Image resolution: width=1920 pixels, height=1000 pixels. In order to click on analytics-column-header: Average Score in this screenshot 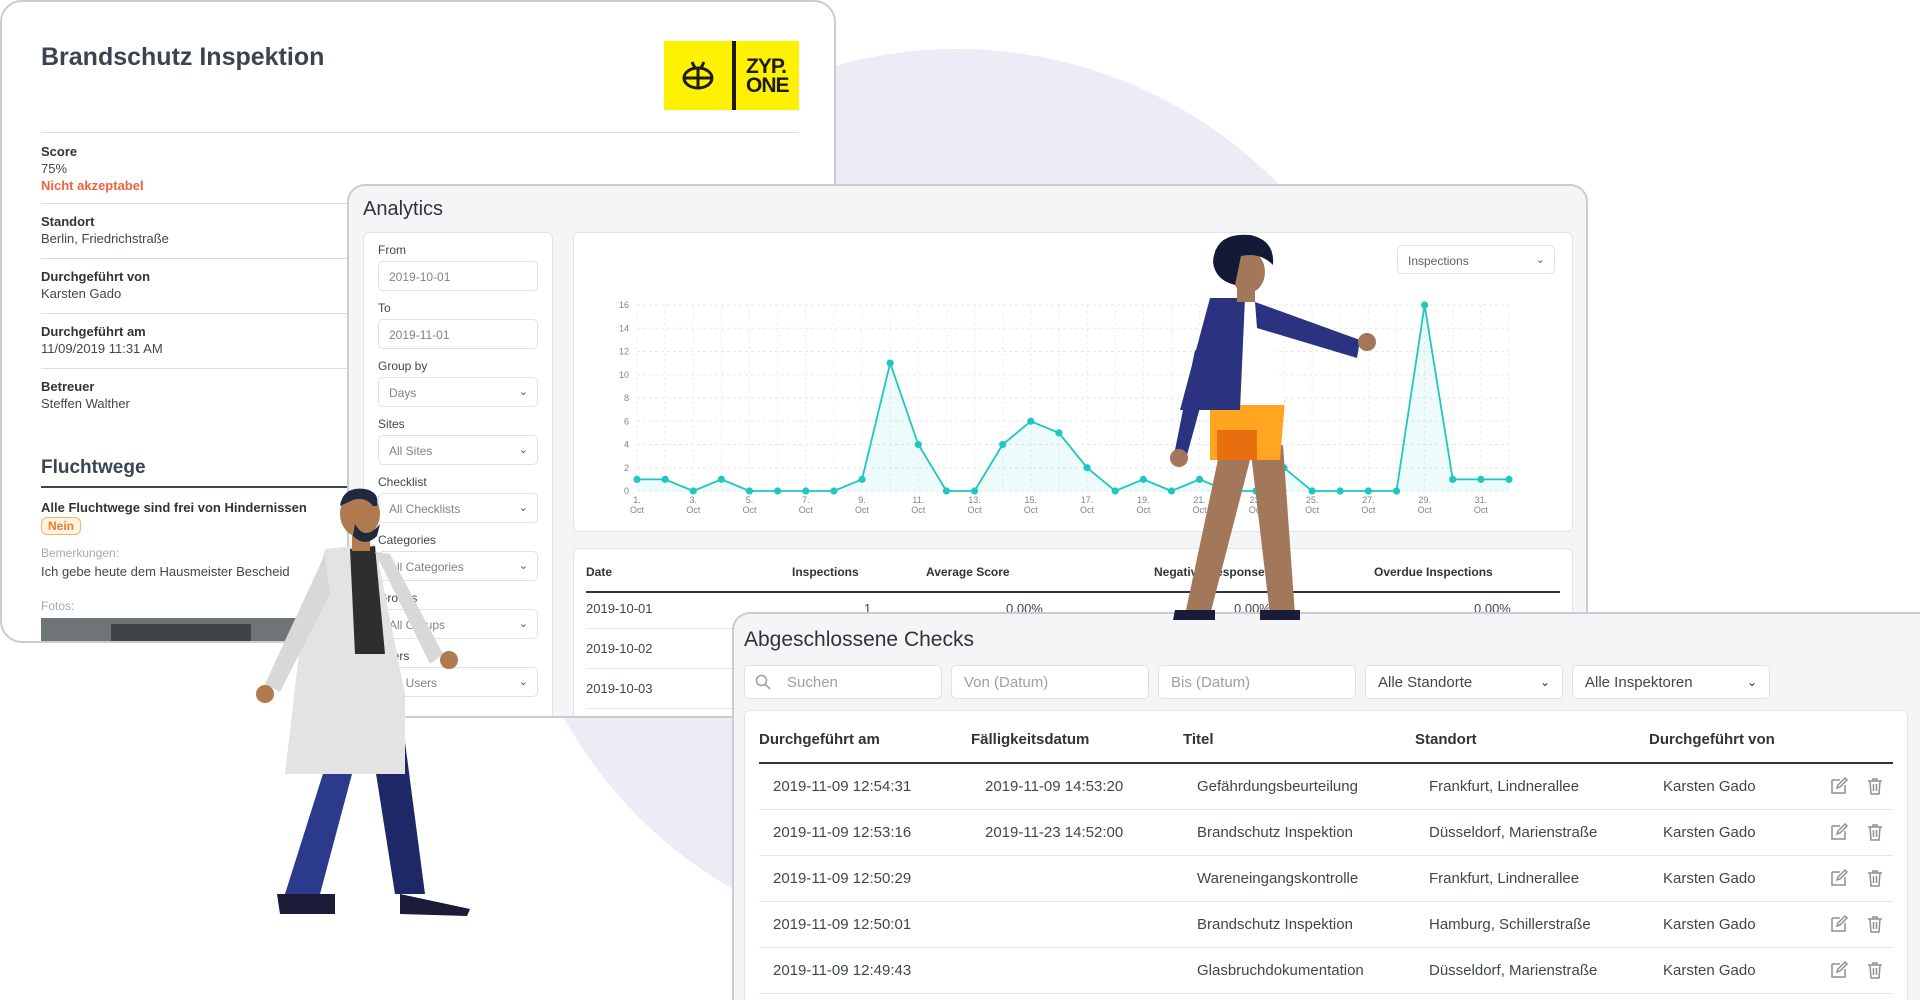, I will do `click(968, 572)`.